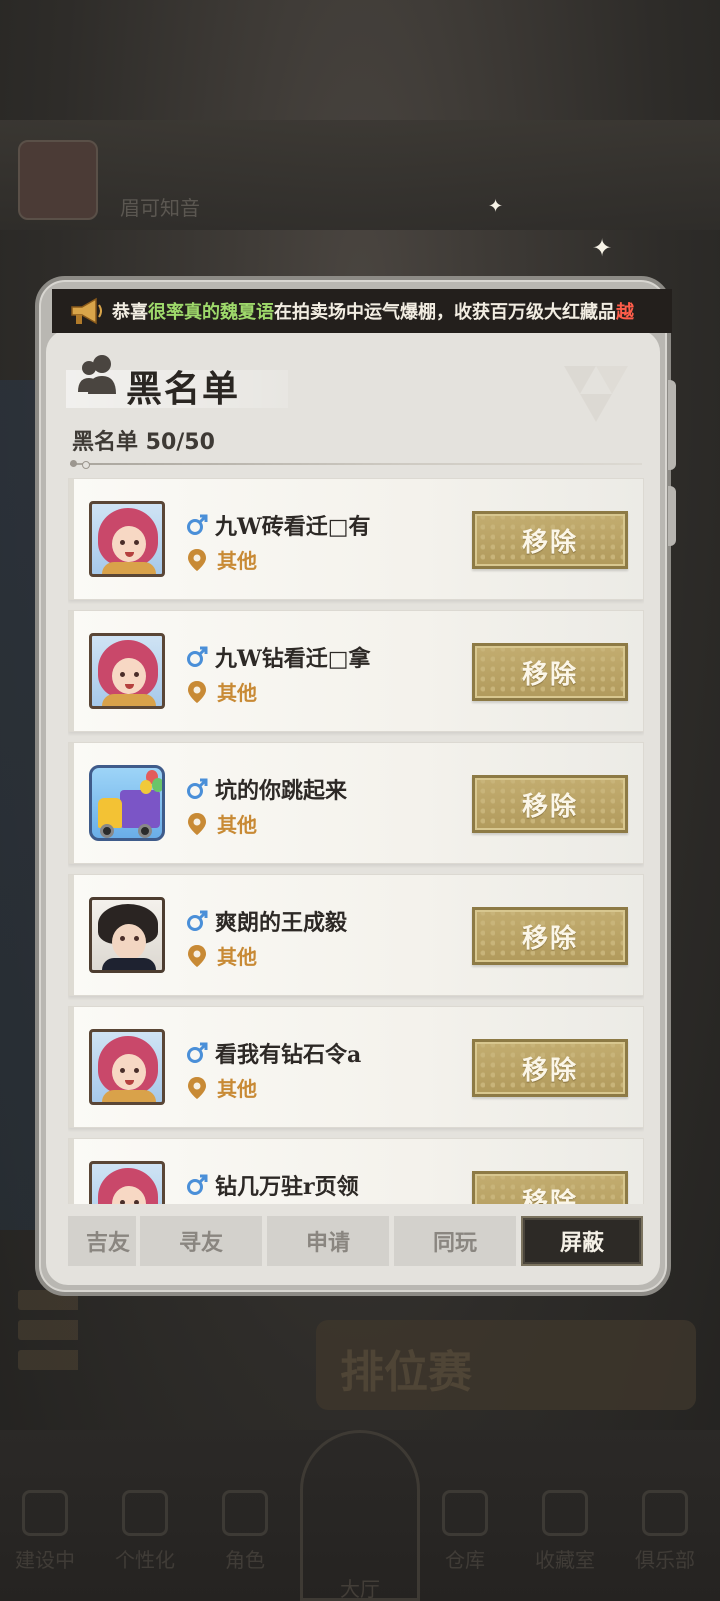 The height and width of the screenshot is (1601, 720). What do you see at coordinates (455, 1241) in the screenshot?
I see `tab-played-together: 同玩` at bounding box center [455, 1241].